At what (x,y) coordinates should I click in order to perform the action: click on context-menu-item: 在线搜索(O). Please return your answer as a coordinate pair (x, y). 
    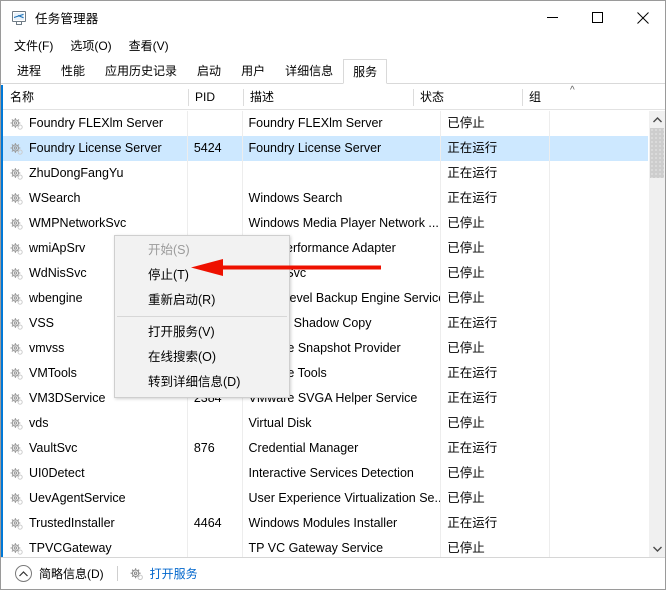
    Looking at the image, I should click on (202, 357).